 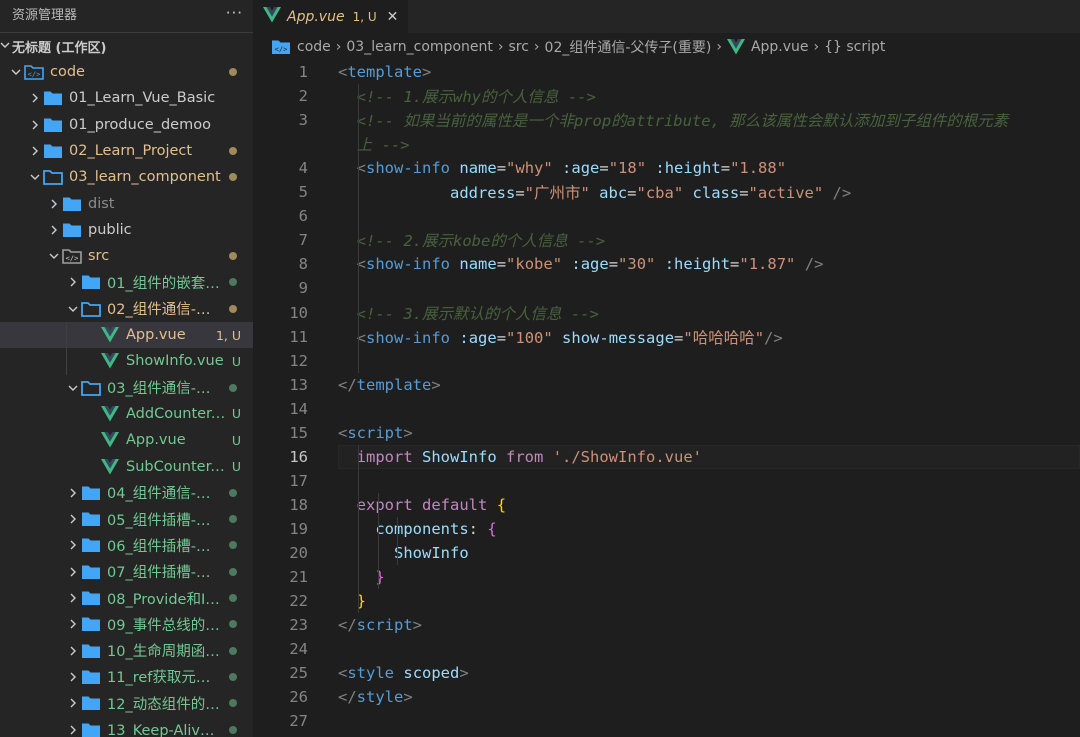 What do you see at coordinates (126, 177) in the screenshot?
I see `folder-item: 03_learn_component` at bounding box center [126, 177].